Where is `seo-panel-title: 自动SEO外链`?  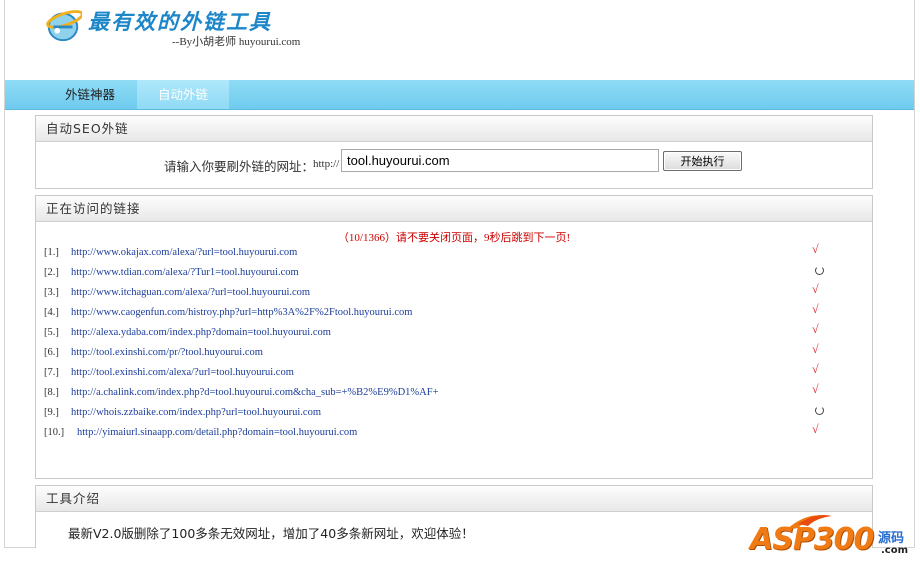
seo-panel-title: 自动SEO外链 is located at coordinates (454, 129).